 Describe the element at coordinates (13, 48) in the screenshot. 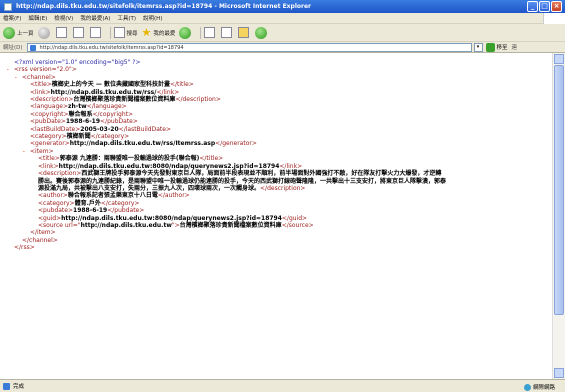

I see `address-label: 網址(D)` at that location.